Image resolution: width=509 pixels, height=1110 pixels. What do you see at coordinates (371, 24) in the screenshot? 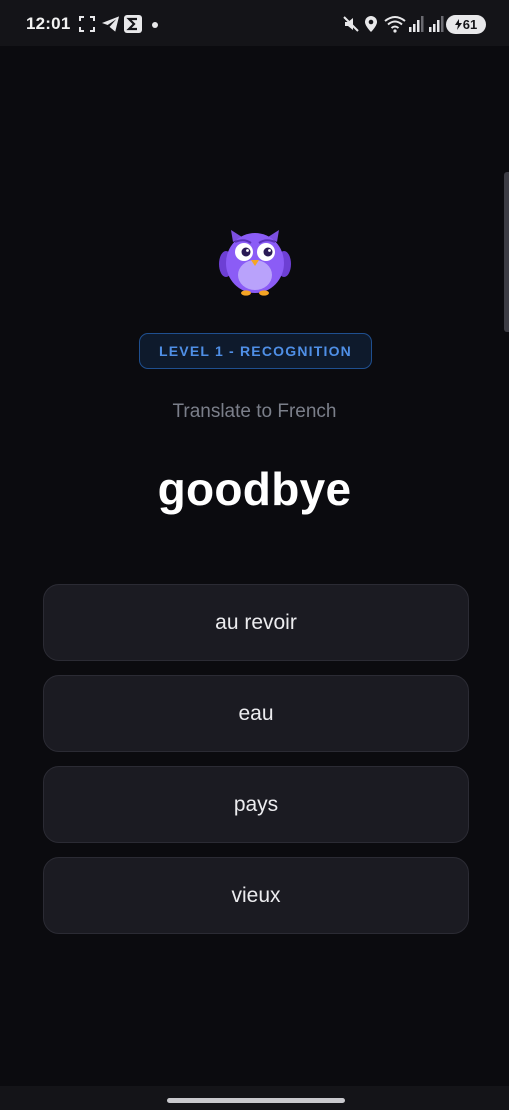
I see `location-icon` at bounding box center [371, 24].